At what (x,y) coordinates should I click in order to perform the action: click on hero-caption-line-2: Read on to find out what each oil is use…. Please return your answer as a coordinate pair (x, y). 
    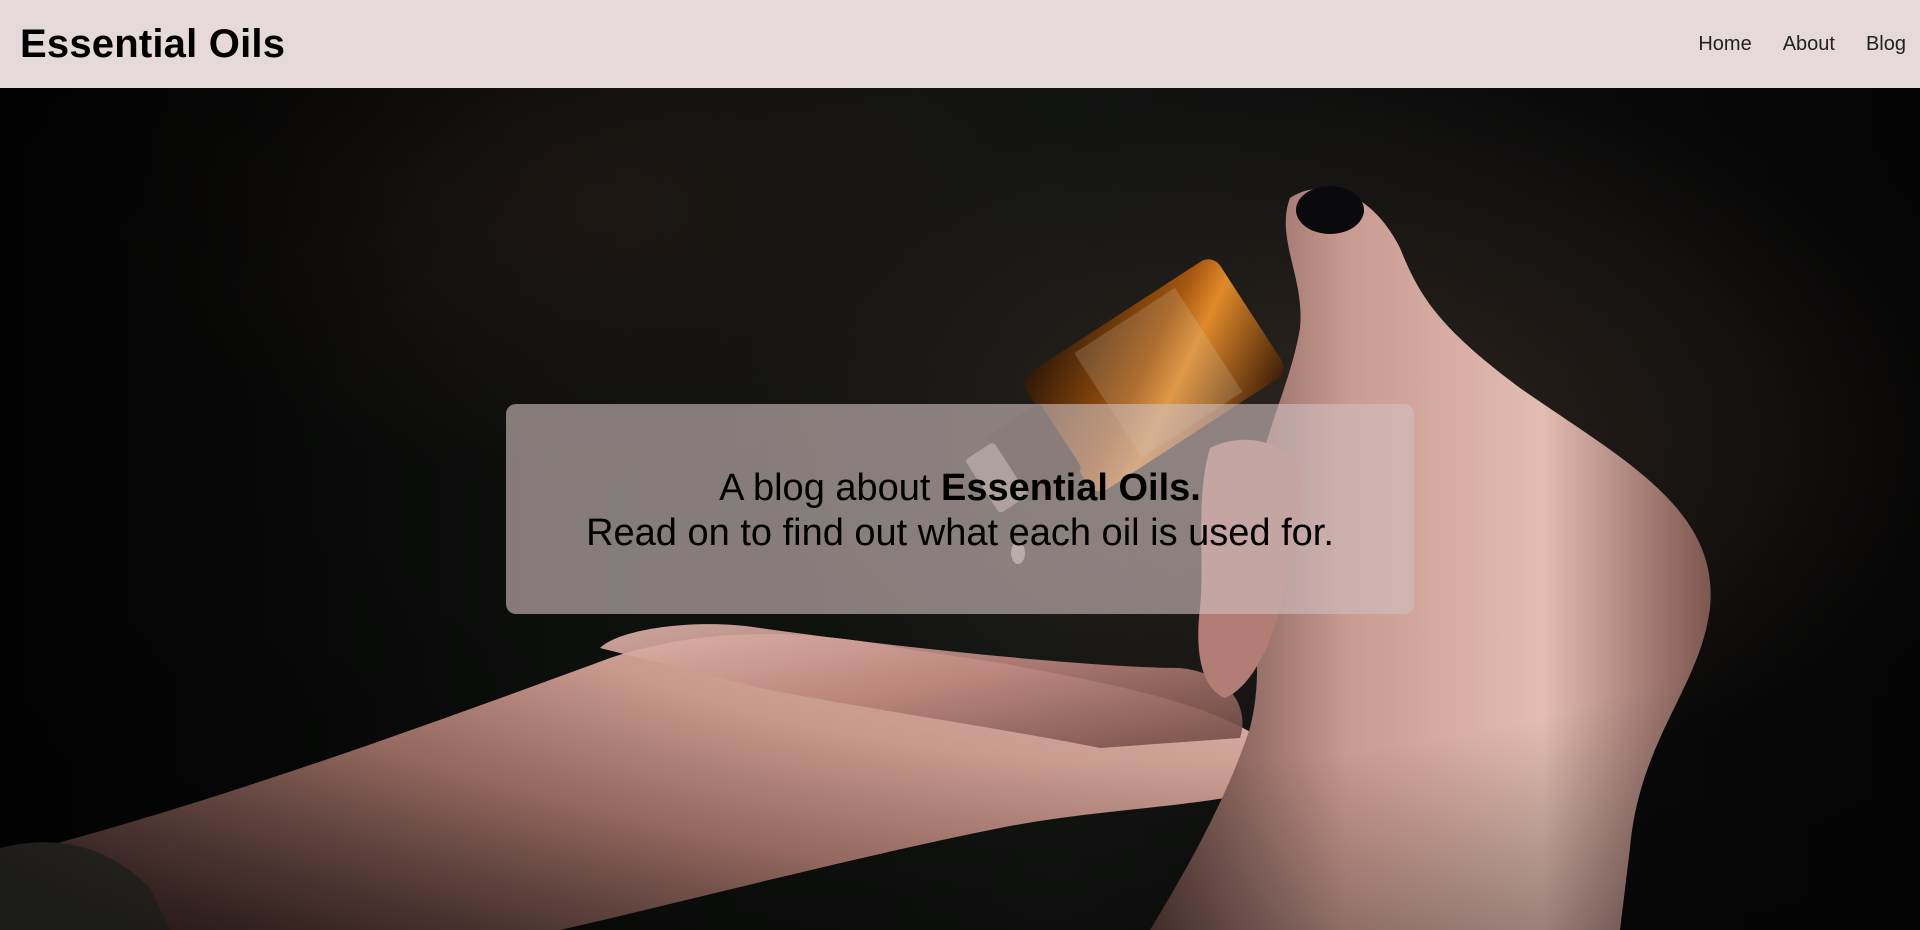
    Looking at the image, I should click on (960, 533).